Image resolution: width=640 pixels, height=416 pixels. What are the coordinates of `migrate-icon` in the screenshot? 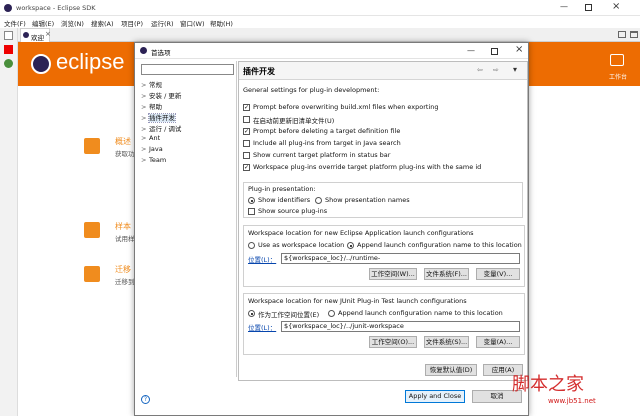 It's located at (92, 274).